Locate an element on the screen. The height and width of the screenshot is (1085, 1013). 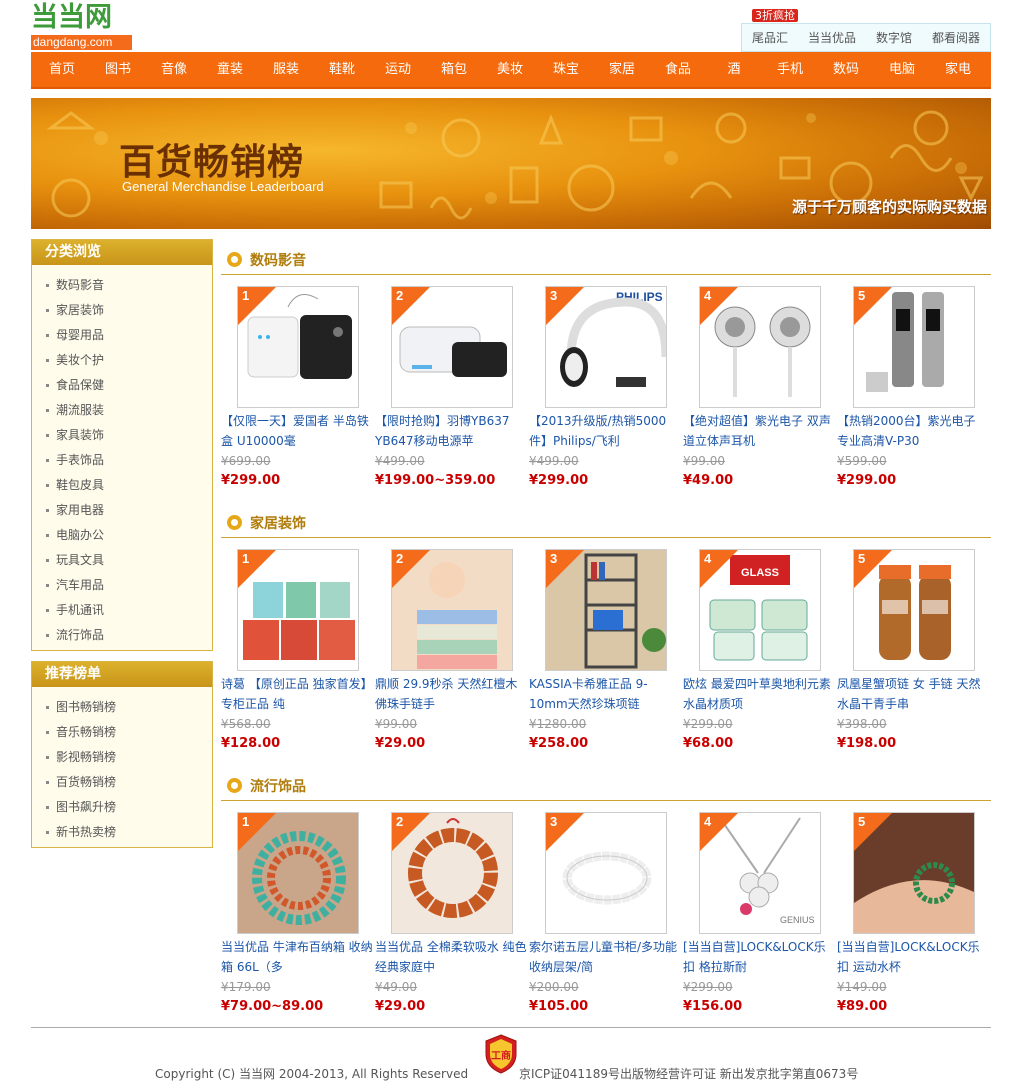
product-name-link: 当当优品 牛津布百纳箱 收纳箱 66L（多 is located at coordinates (297, 957).